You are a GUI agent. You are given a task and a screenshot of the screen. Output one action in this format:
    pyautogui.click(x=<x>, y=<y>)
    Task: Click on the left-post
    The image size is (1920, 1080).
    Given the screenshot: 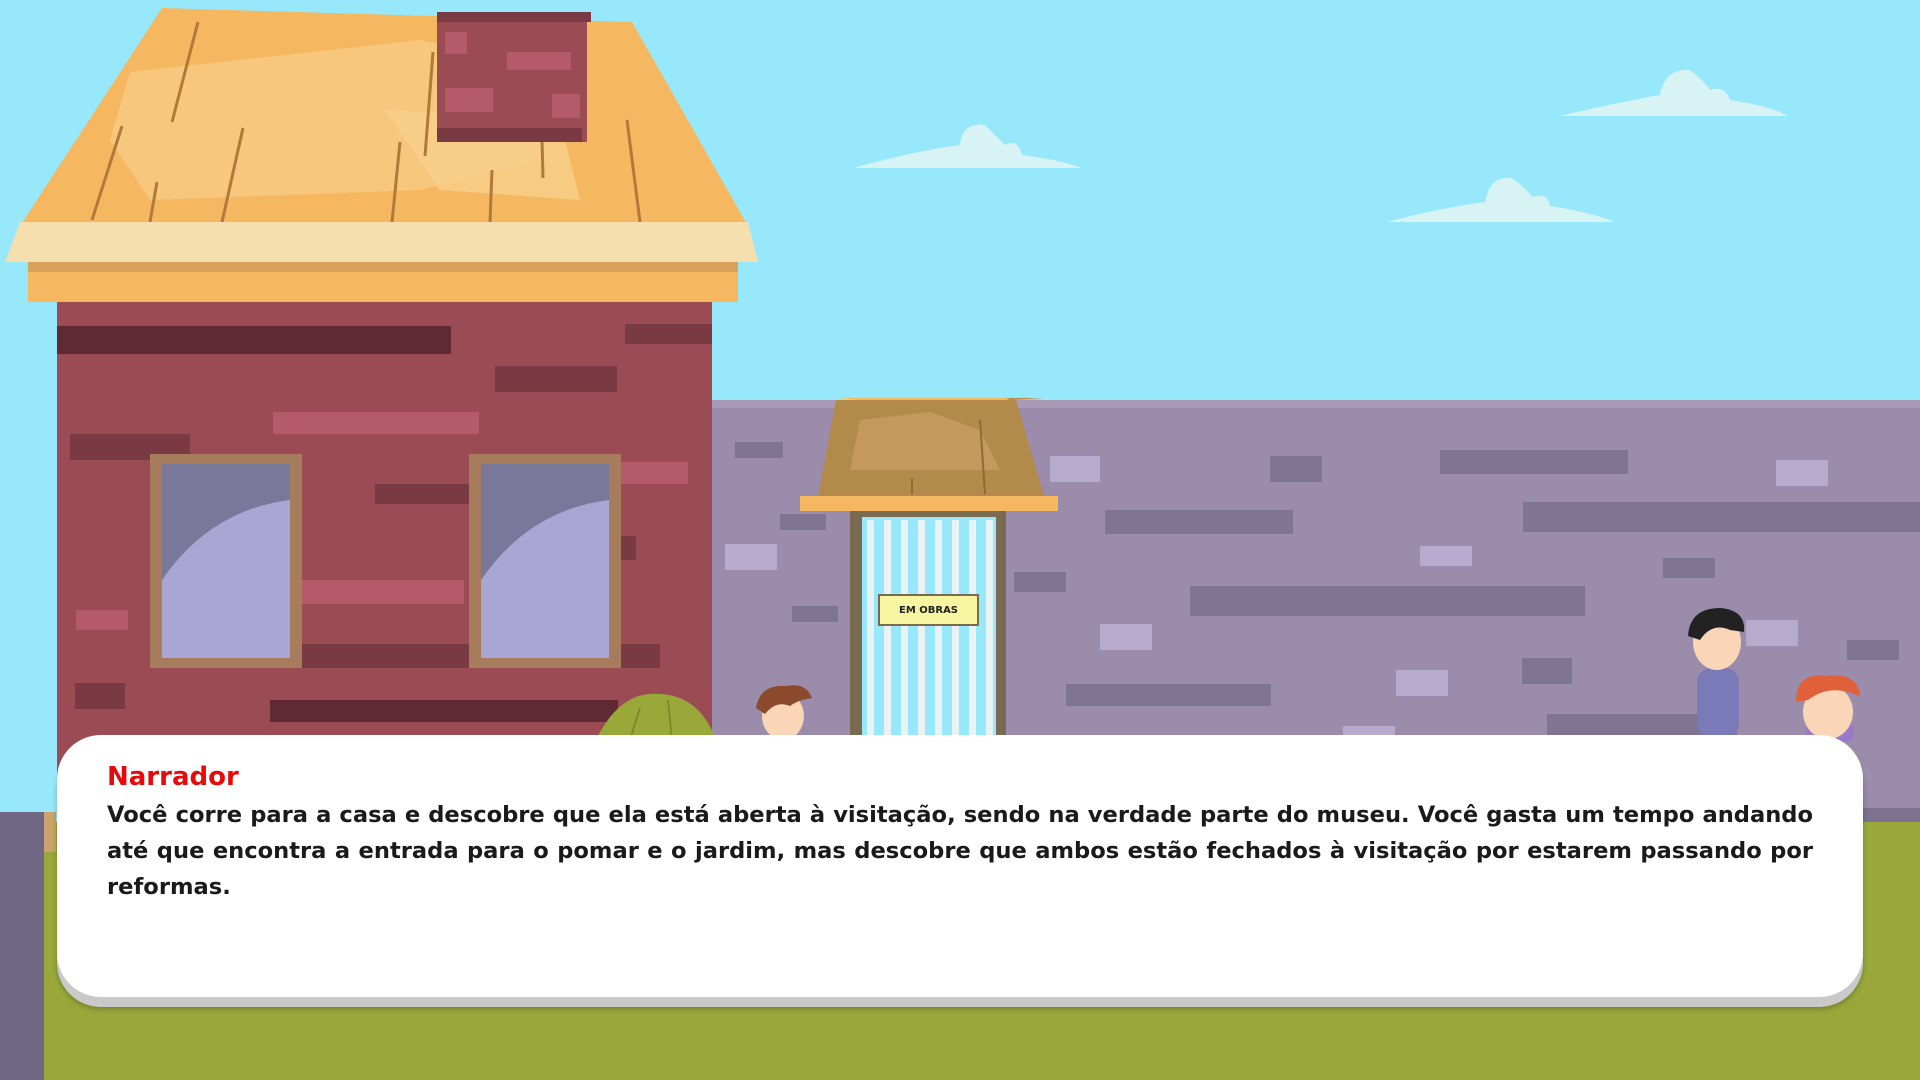 What is the action you would take?
    pyautogui.click(x=22, y=946)
    